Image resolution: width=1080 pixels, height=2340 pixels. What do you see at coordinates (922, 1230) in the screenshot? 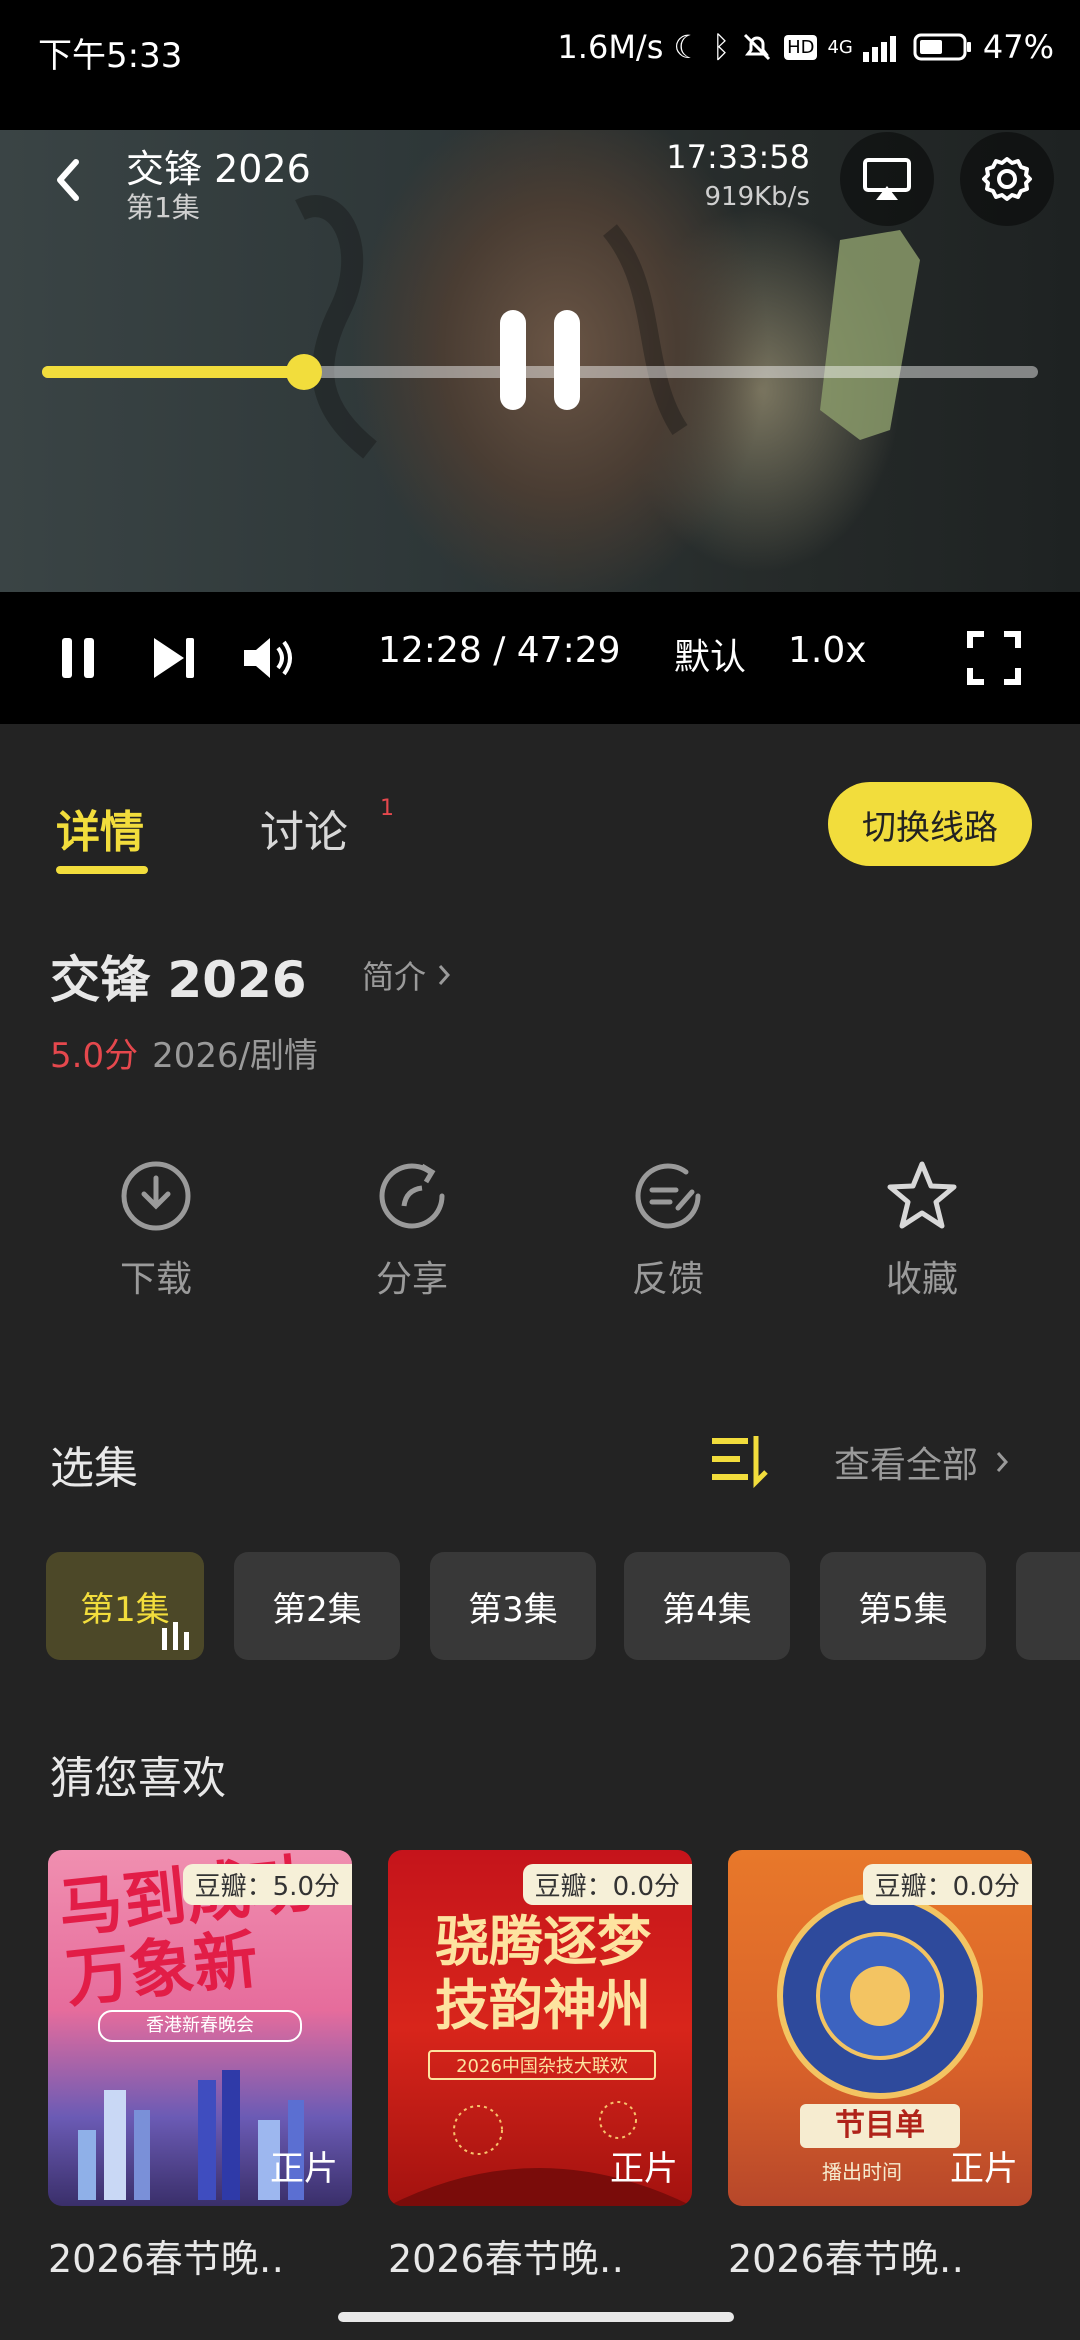
I see `favorite-action: 收藏` at bounding box center [922, 1230].